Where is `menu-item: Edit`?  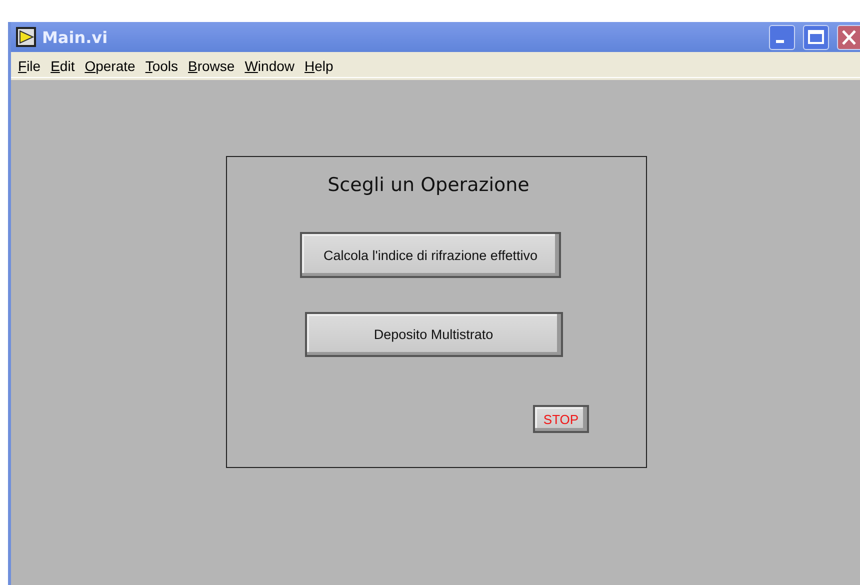 menu-item: Edit is located at coordinates (63, 66).